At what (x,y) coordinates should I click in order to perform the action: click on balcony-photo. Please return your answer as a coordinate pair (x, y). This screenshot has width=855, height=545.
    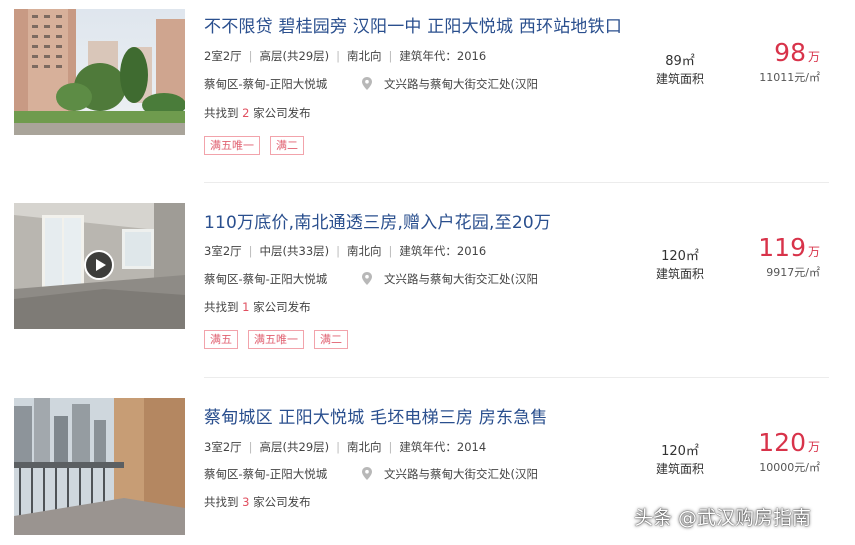
    Looking at the image, I should click on (99, 466).